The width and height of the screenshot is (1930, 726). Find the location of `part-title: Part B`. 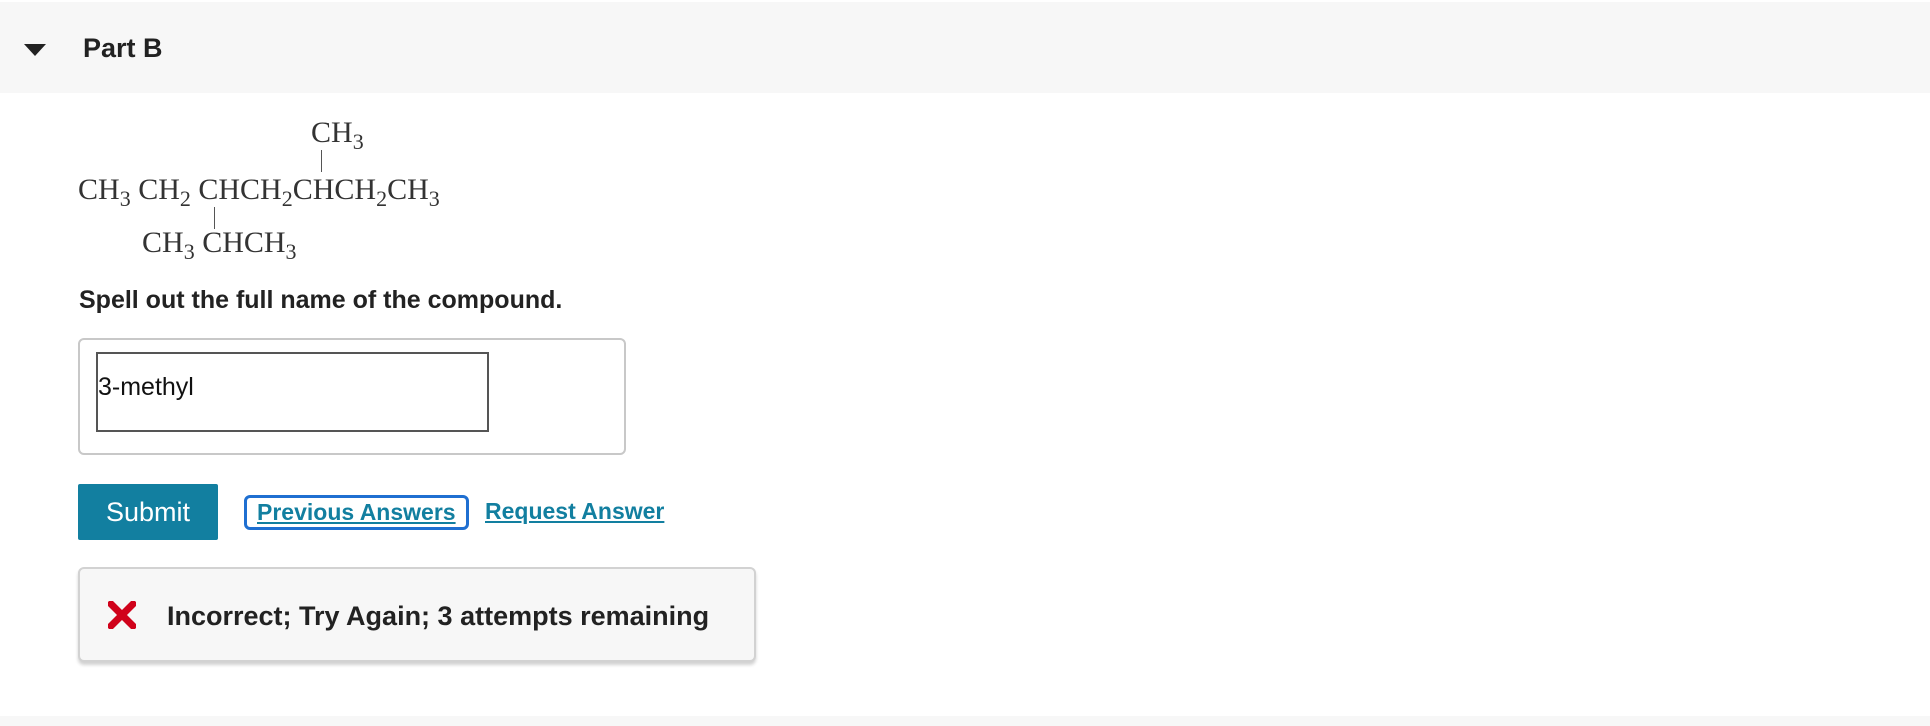

part-title: Part B is located at coordinates (123, 48).